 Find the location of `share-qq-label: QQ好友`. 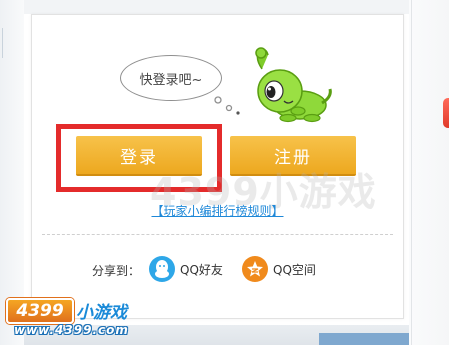

share-qq-label: QQ好友 is located at coordinates (201, 269).